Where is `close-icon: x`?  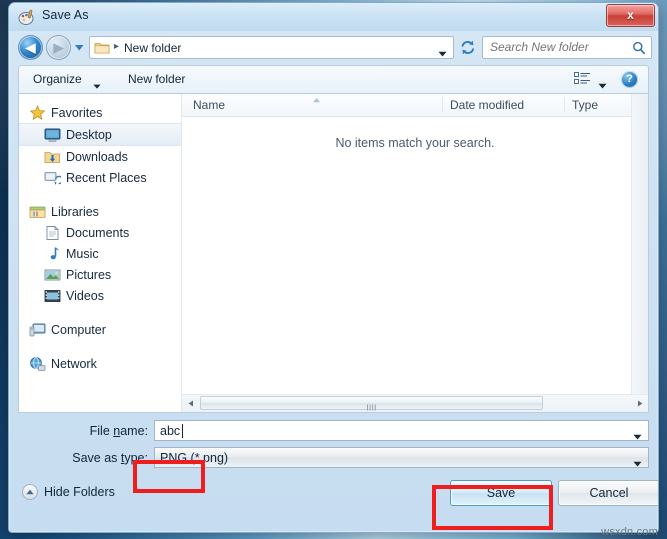
close-icon: x is located at coordinates (630, 15).